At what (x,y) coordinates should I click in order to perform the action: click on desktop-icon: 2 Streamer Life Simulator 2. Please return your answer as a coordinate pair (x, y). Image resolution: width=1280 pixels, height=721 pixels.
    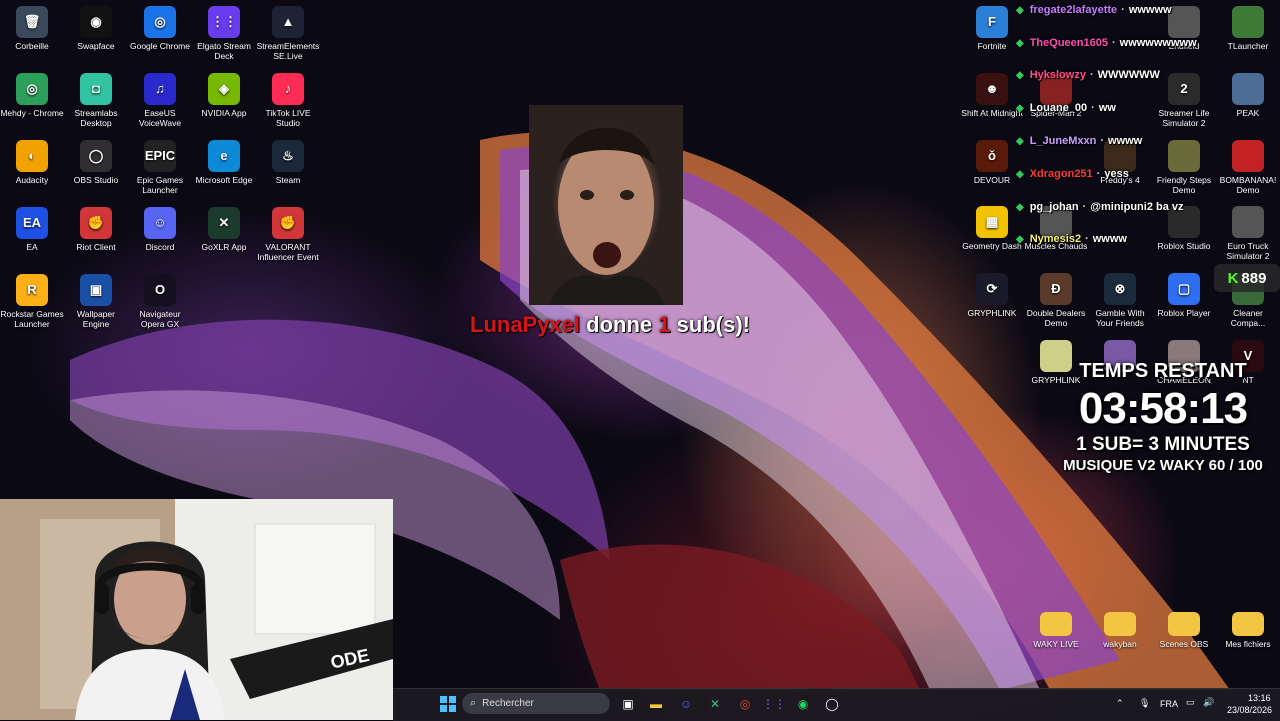
    Looking at the image, I should click on (1184, 100).